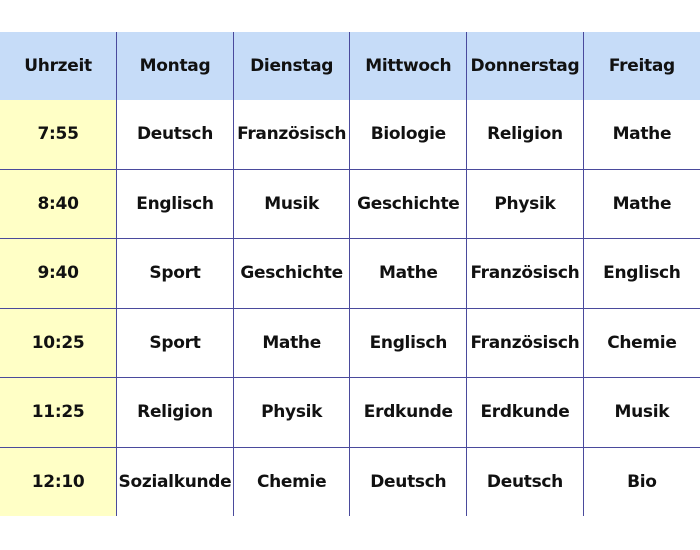  What do you see at coordinates (59, 342) in the screenshot?
I see `time-cell: 10:25` at bounding box center [59, 342].